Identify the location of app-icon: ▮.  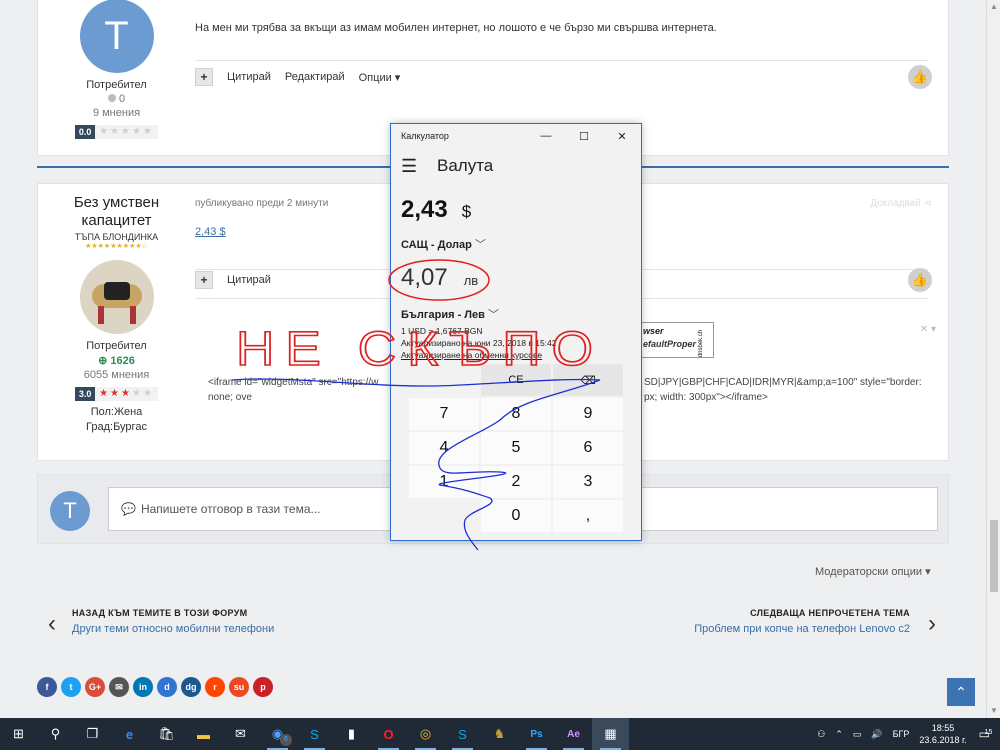
(351, 734).